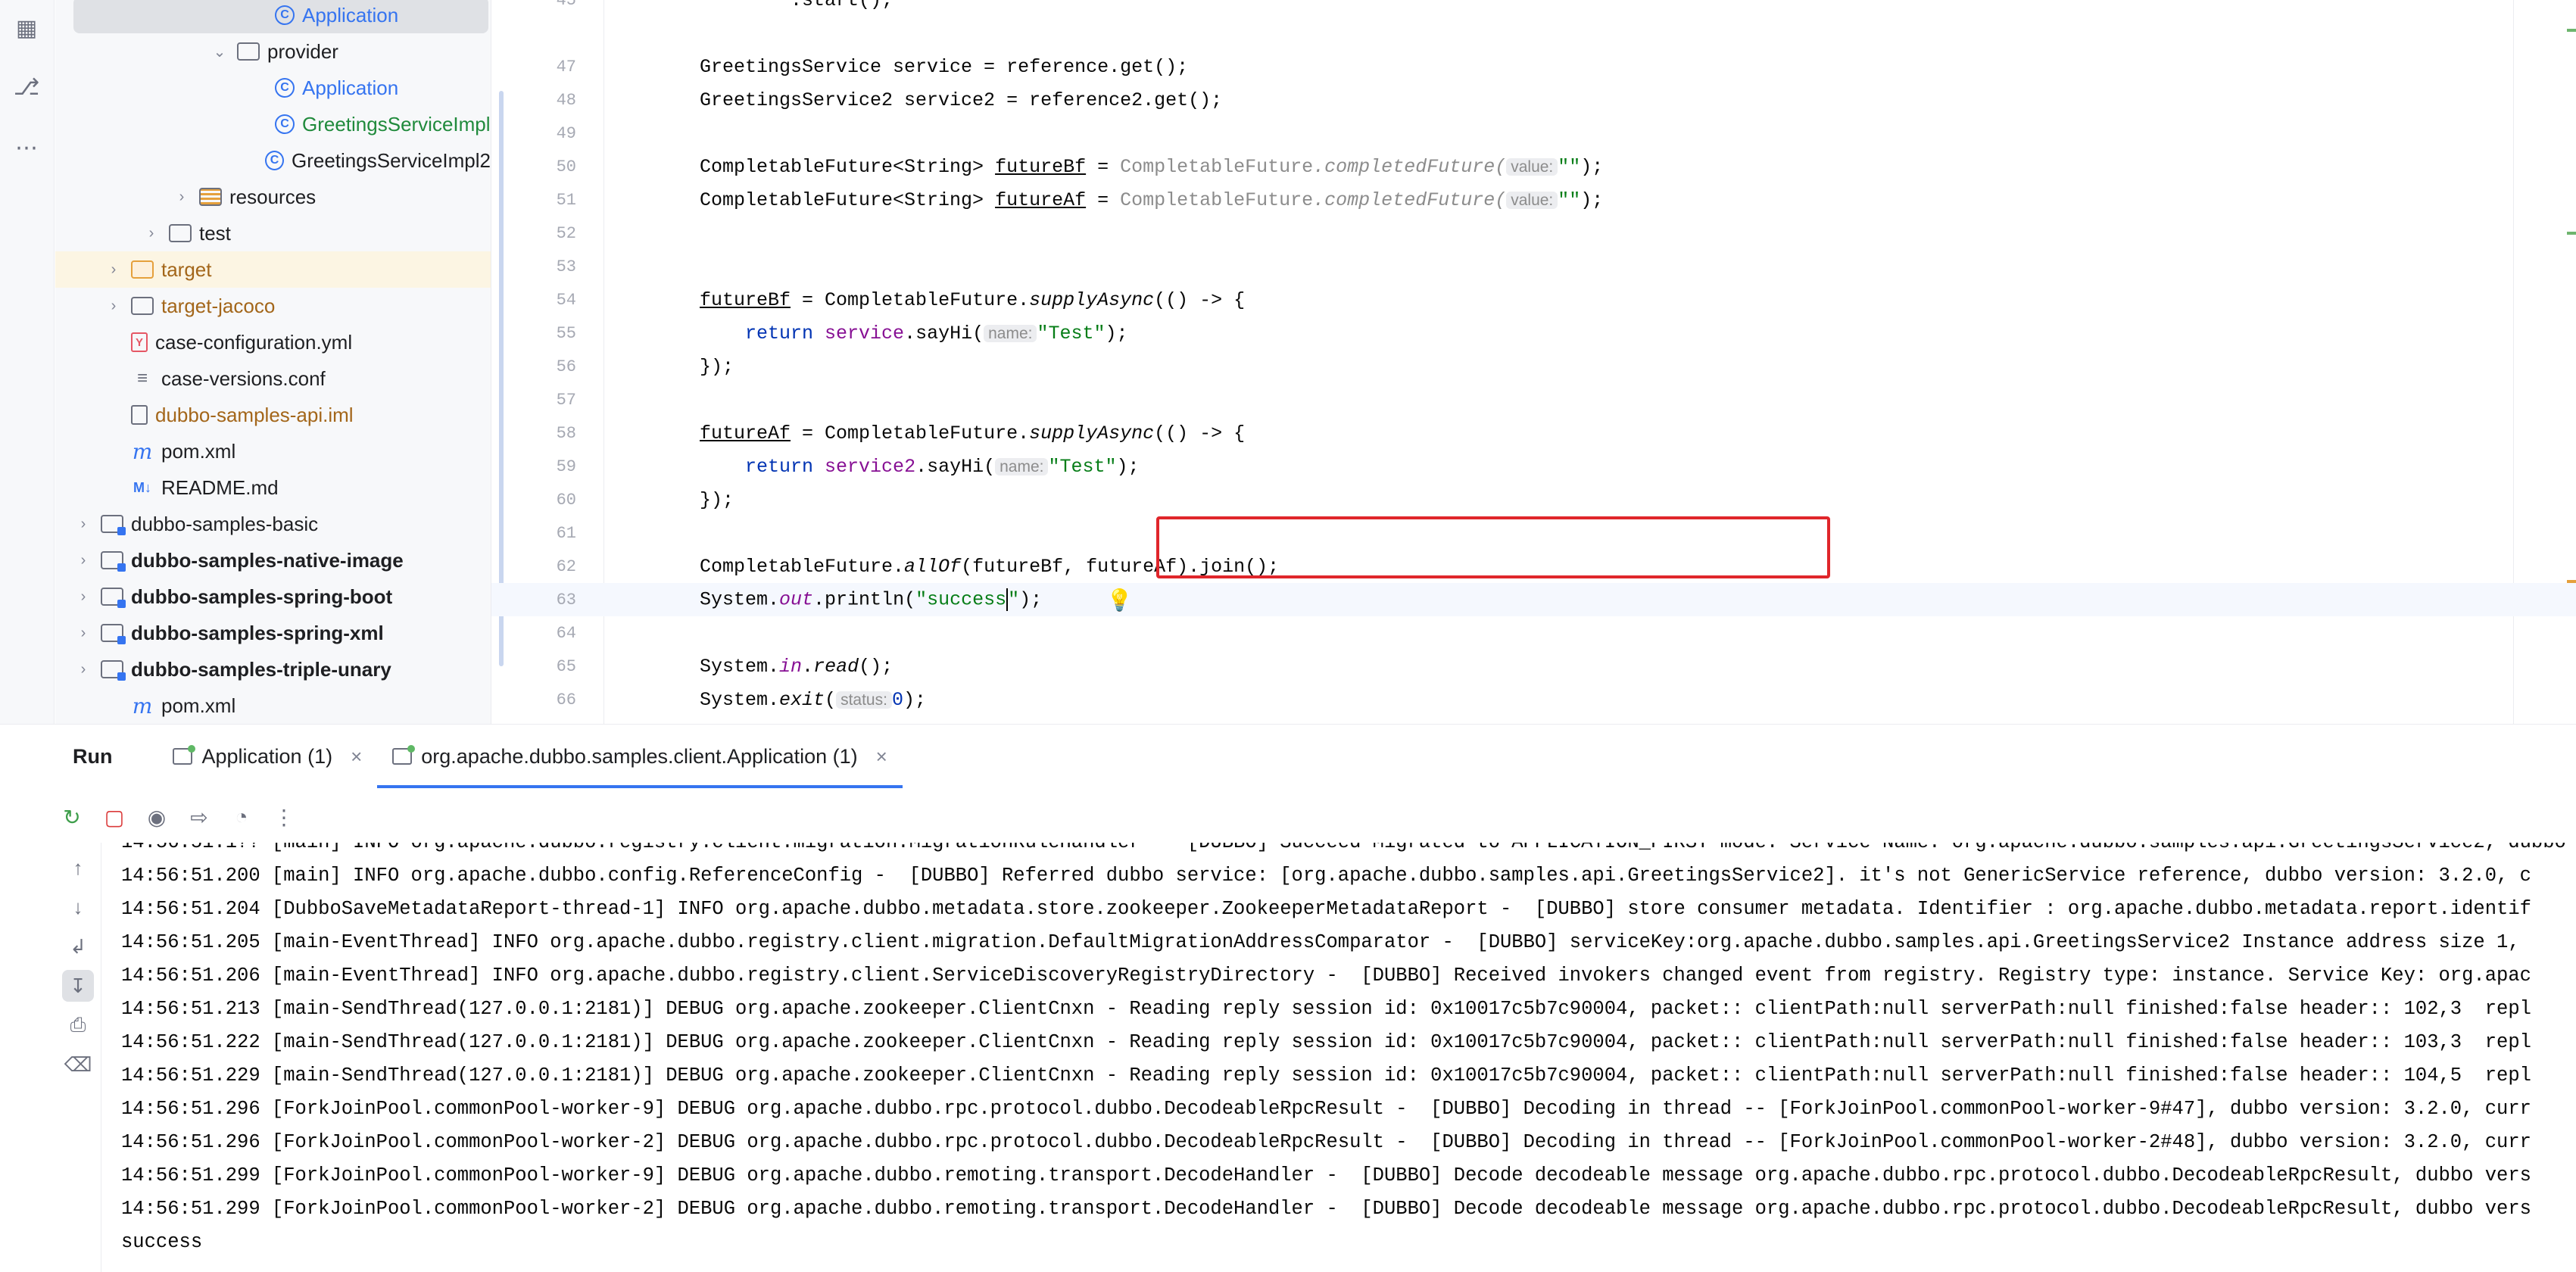 The width and height of the screenshot is (2576, 1272). Describe the element at coordinates (1533, 399) in the screenshot. I see `code-line: 57` at that location.